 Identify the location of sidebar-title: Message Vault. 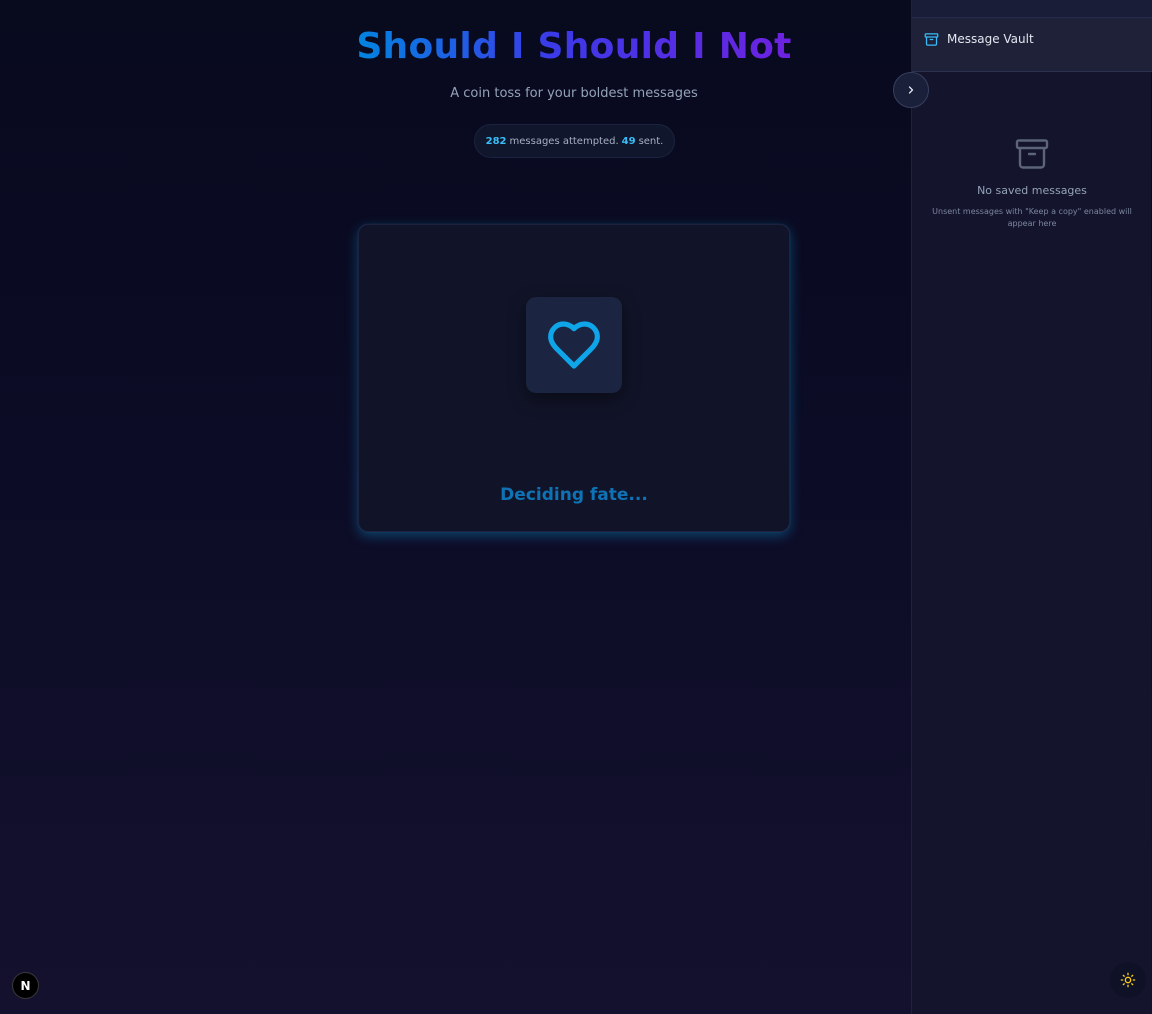
(990, 39).